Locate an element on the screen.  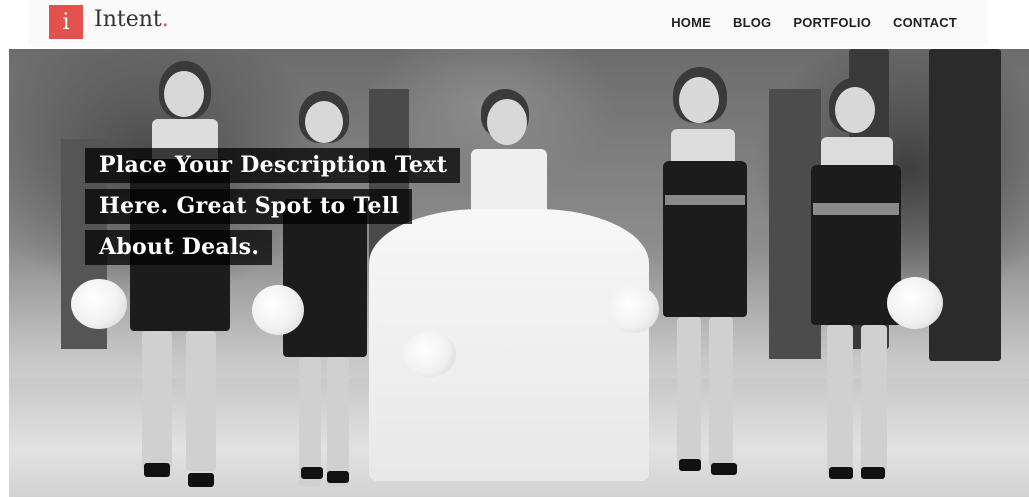
nav-contact: CONTACT is located at coordinates (925, 22).